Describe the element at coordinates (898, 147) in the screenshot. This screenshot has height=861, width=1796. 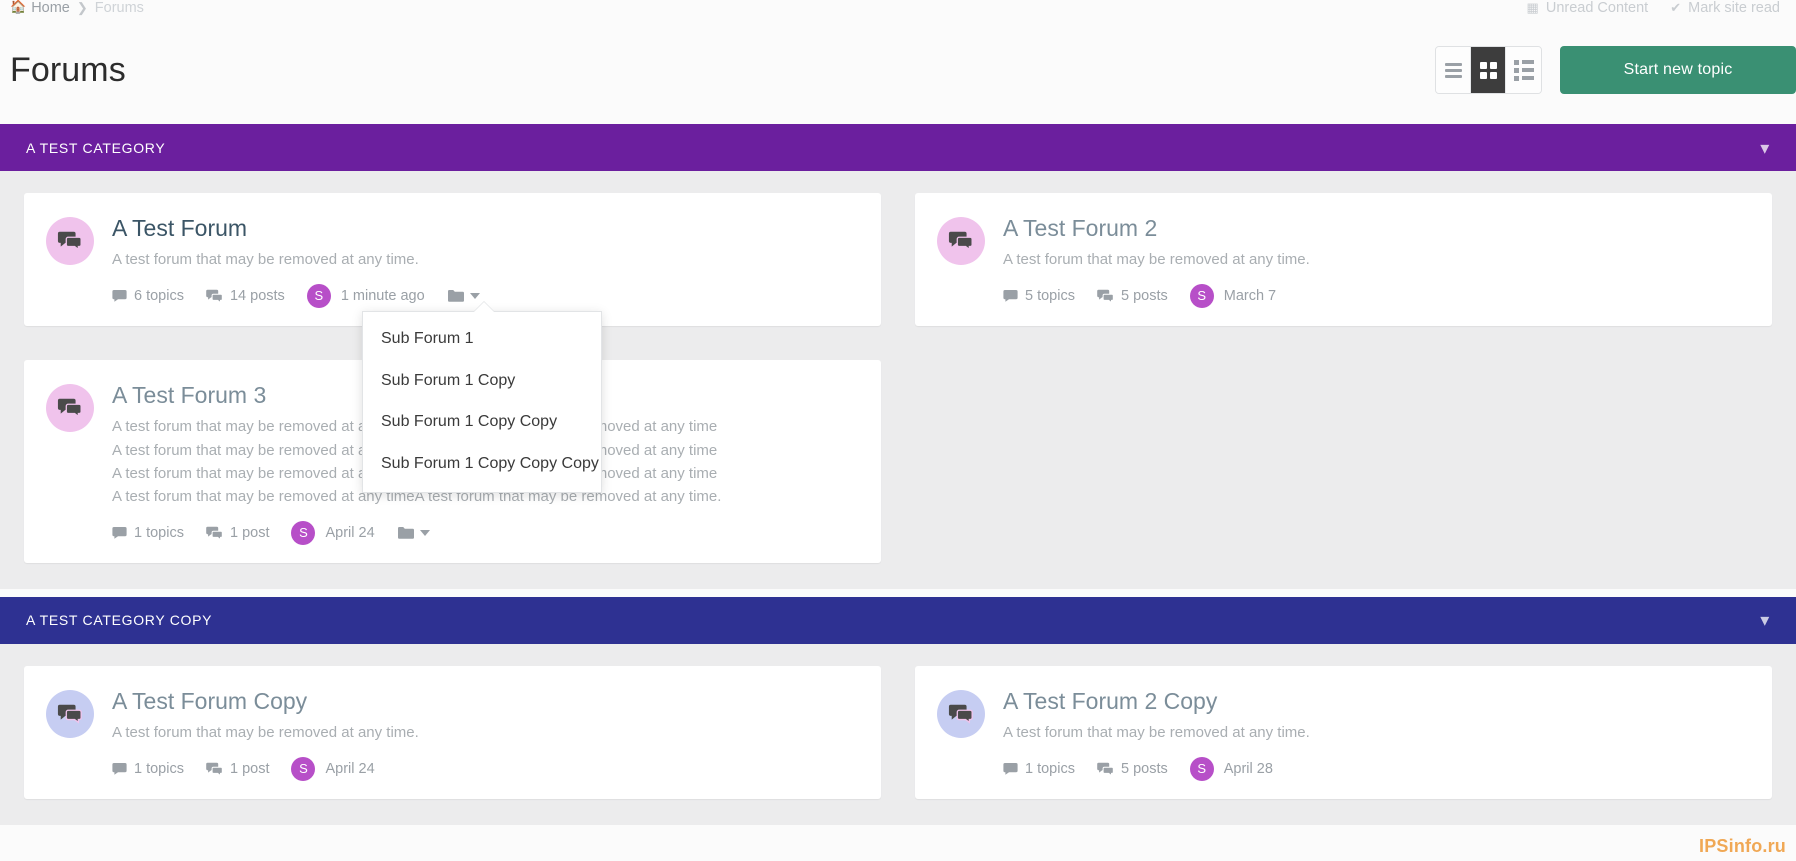
I see `category-header: A TEST CATEGORY ▾` at that location.